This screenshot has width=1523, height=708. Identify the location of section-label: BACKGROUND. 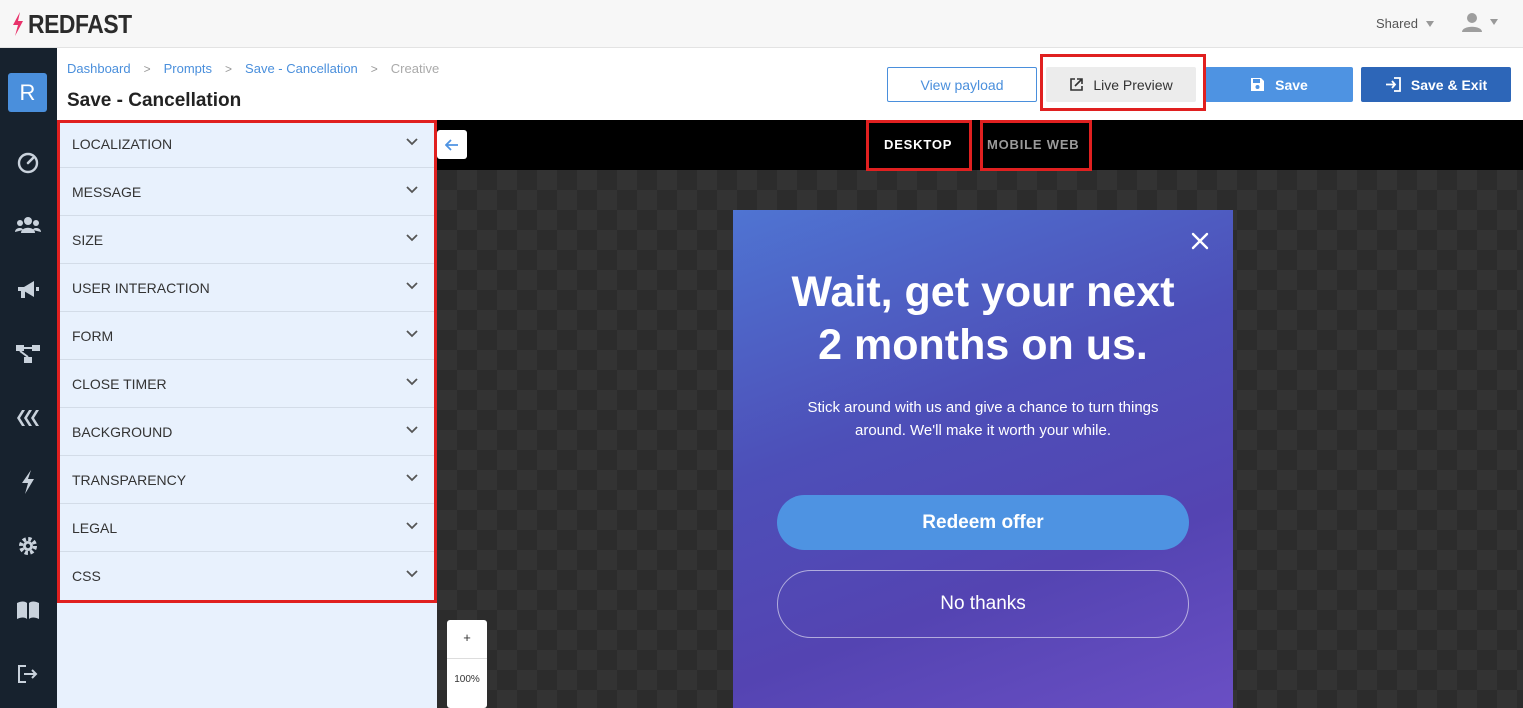
(122, 431).